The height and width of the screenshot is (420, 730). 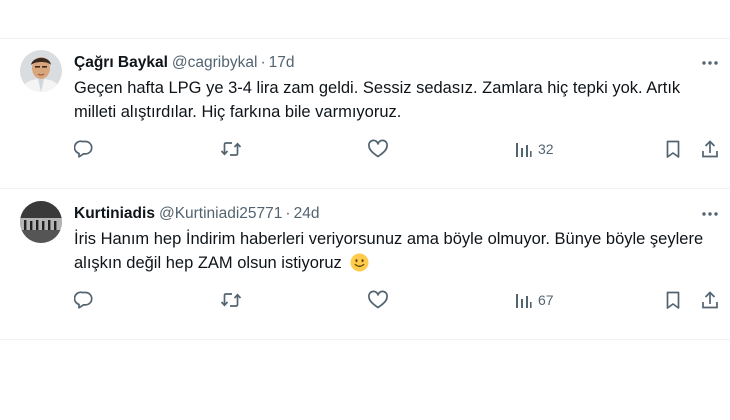 What do you see at coordinates (121, 62) in the screenshot?
I see `author-name: Çağrı Baykal` at bounding box center [121, 62].